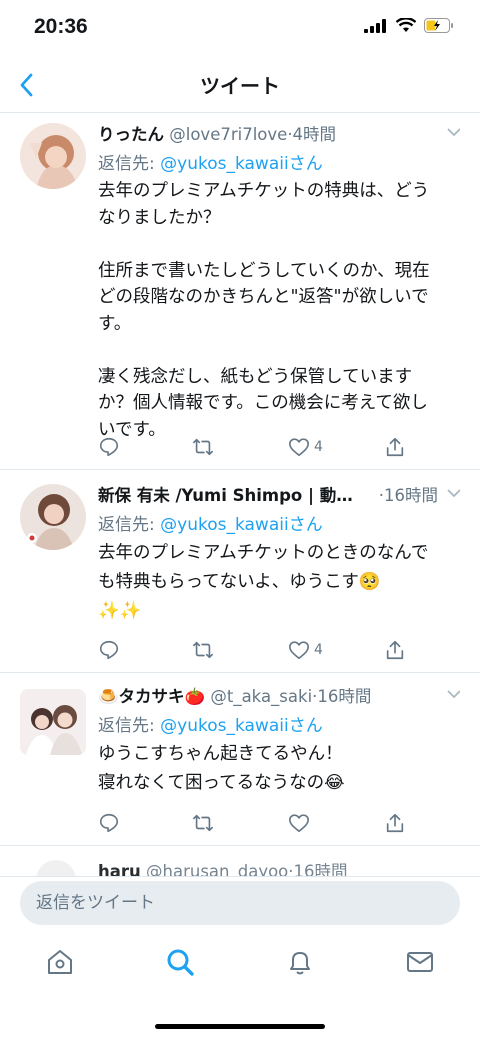  Describe the element at coordinates (217, 869) in the screenshot. I see `handle: @harusan_dayoo` at that location.